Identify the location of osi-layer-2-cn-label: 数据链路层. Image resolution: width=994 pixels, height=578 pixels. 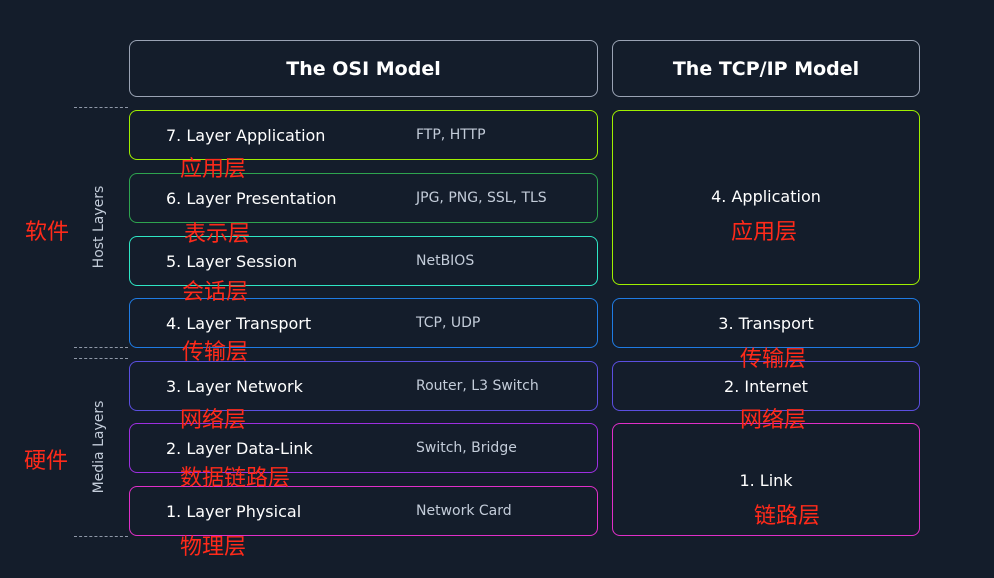
(235, 478).